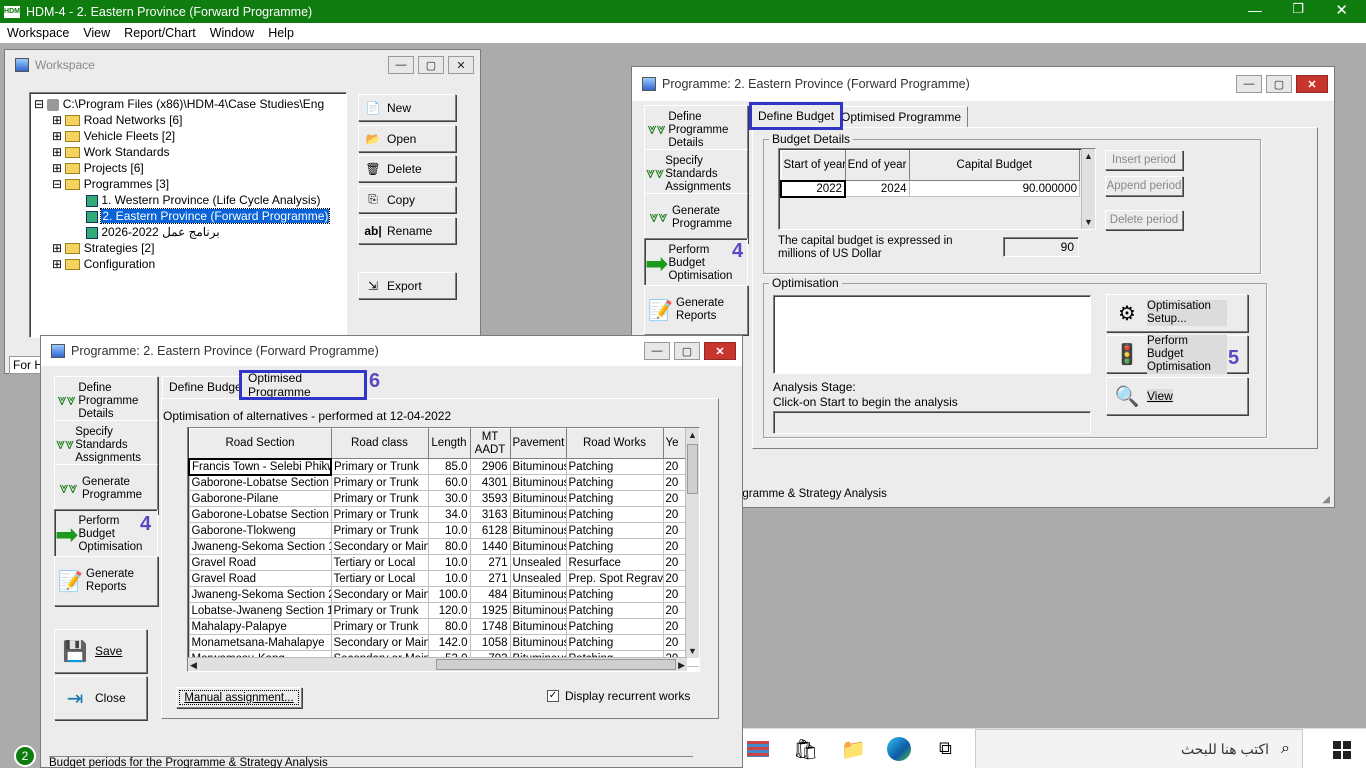  Describe the element at coordinates (994, 188) in the screenshot. I see `cell-budget: 90.000000` at that location.